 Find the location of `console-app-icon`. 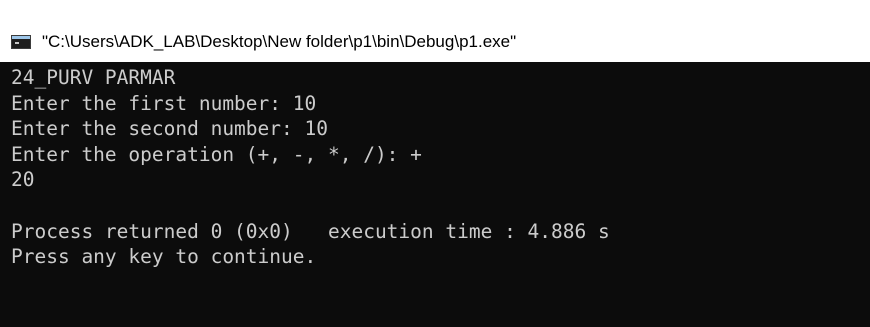

console-app-icon is located at coordinates (21, 42).